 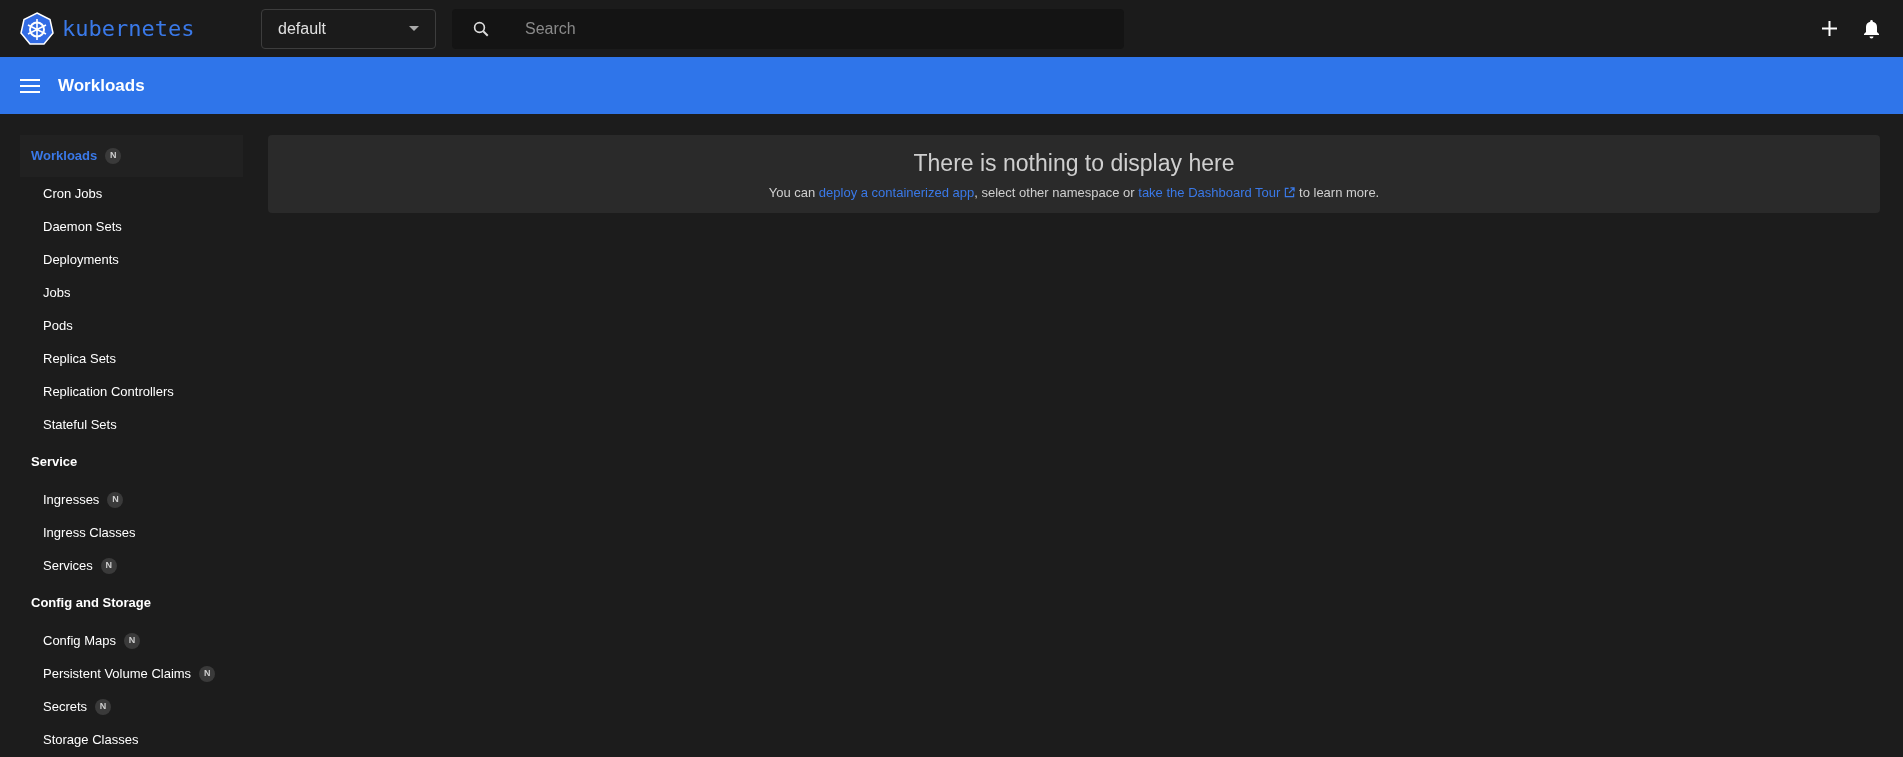 I want to click on menu-icon, so click(x=30, y=85).